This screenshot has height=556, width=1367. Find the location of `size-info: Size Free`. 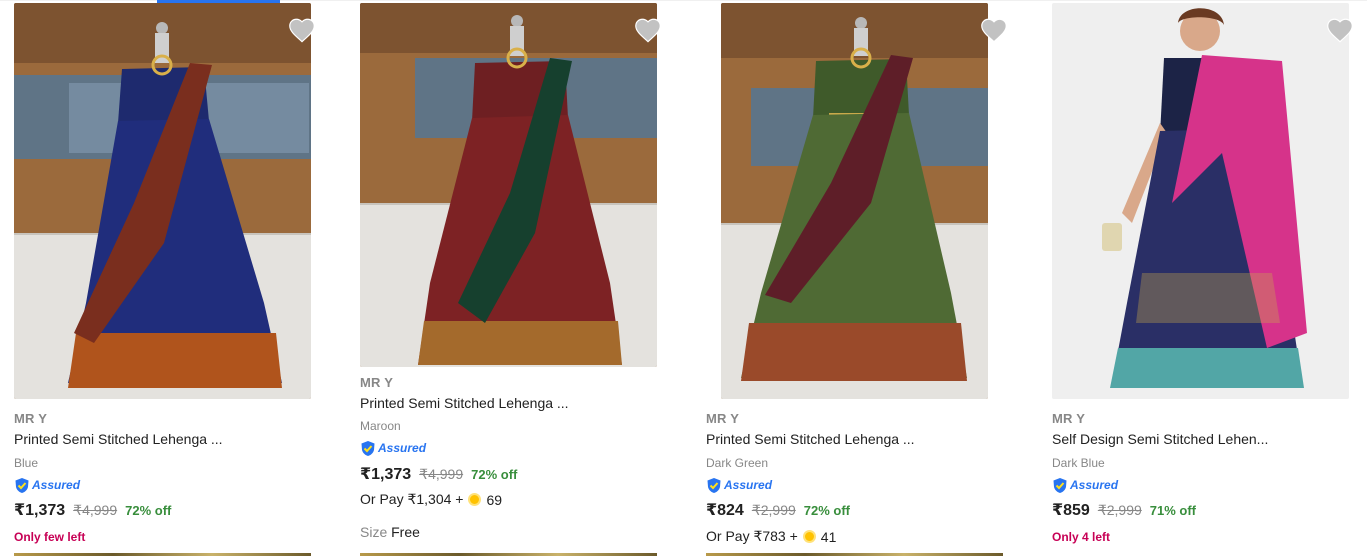

size-info: Size Free is located at coordinates (390, 532).